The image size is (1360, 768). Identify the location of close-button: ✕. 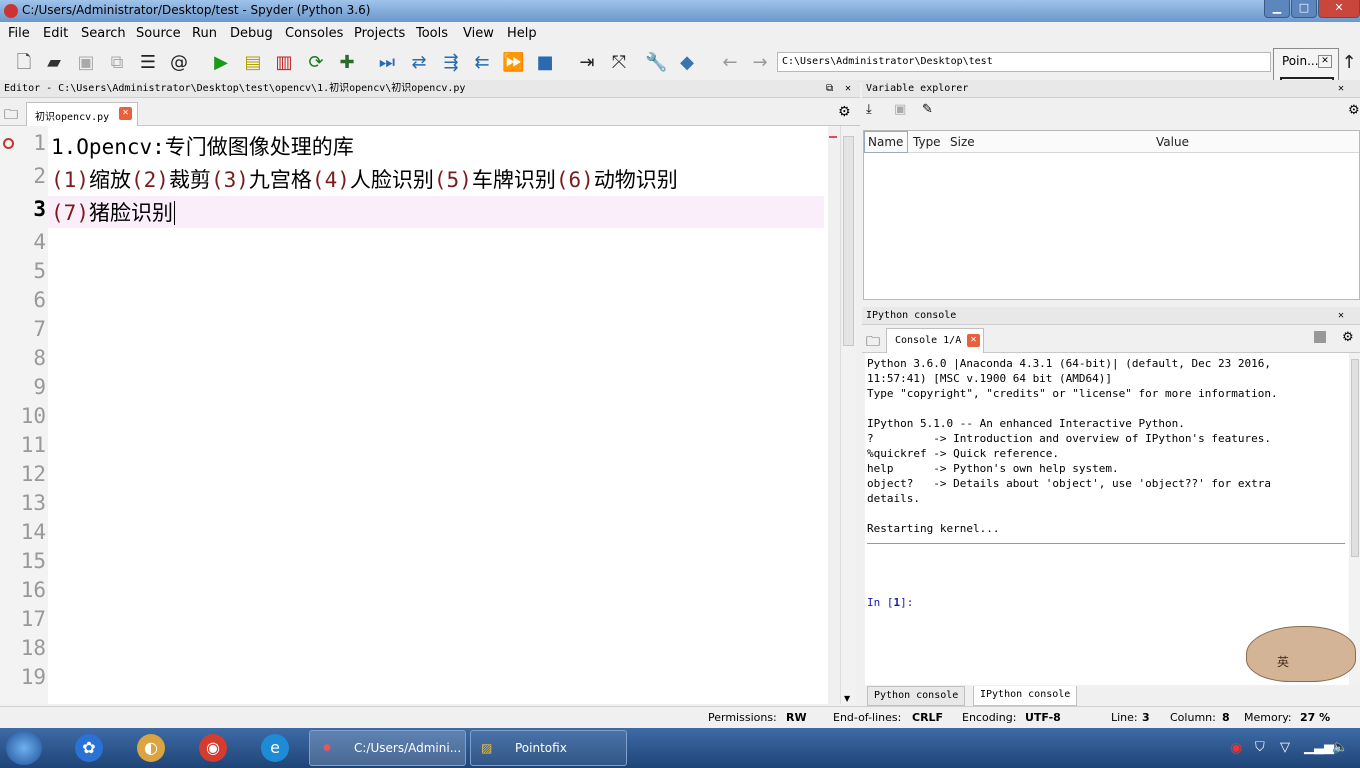
(1339, 9).